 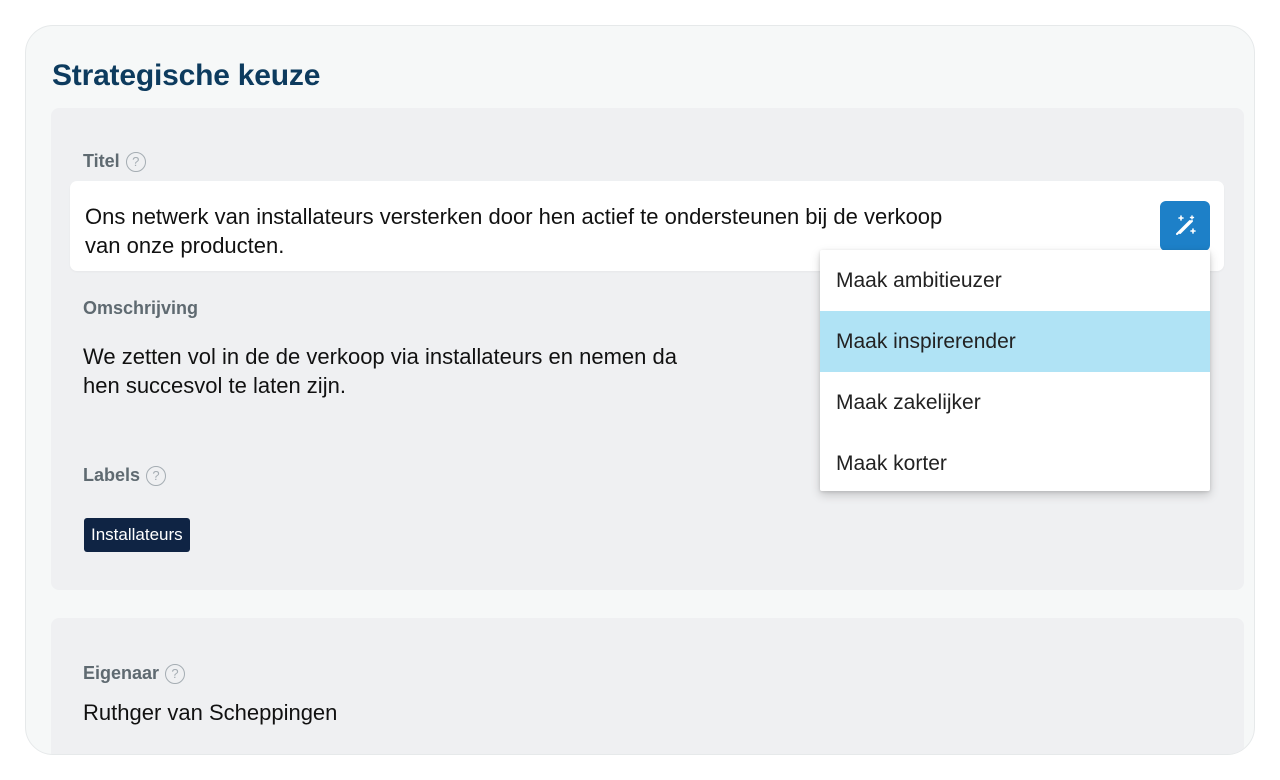 What do you see at coordinates (112, 475) in the screenshot?
I see `labels-label-text: Labels` at bounding box center [112, 475].